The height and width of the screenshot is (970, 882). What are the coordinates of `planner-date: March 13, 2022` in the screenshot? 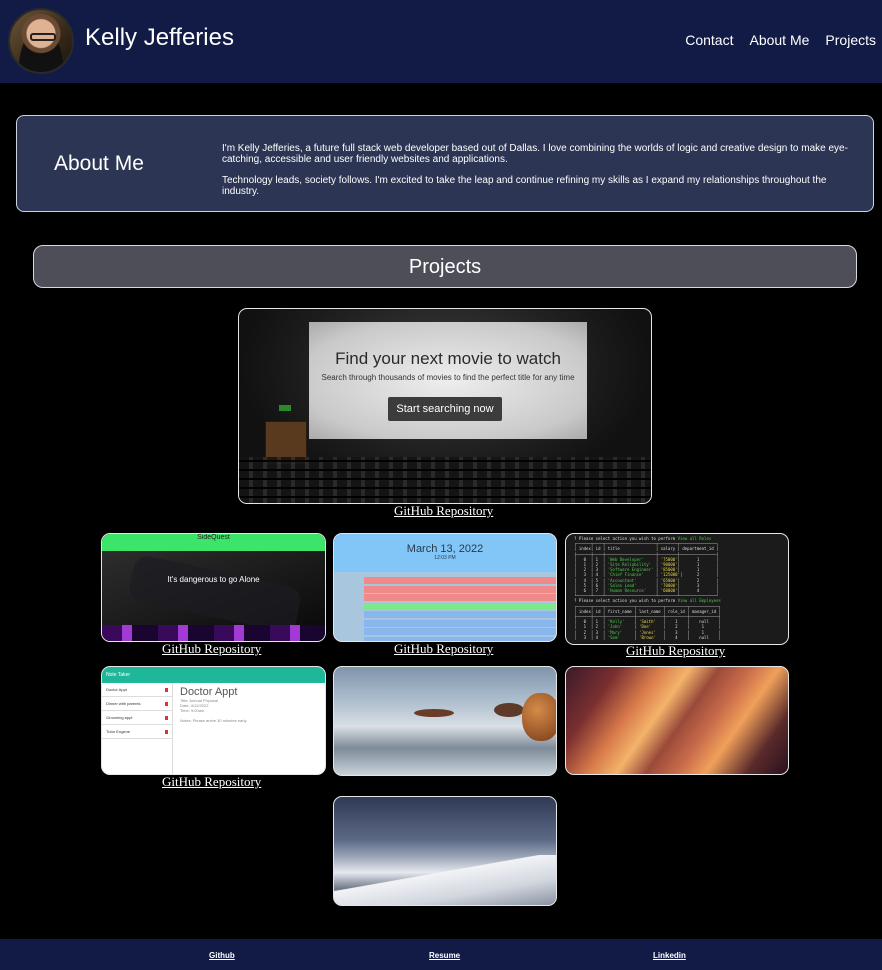 It's located at (445, 549).